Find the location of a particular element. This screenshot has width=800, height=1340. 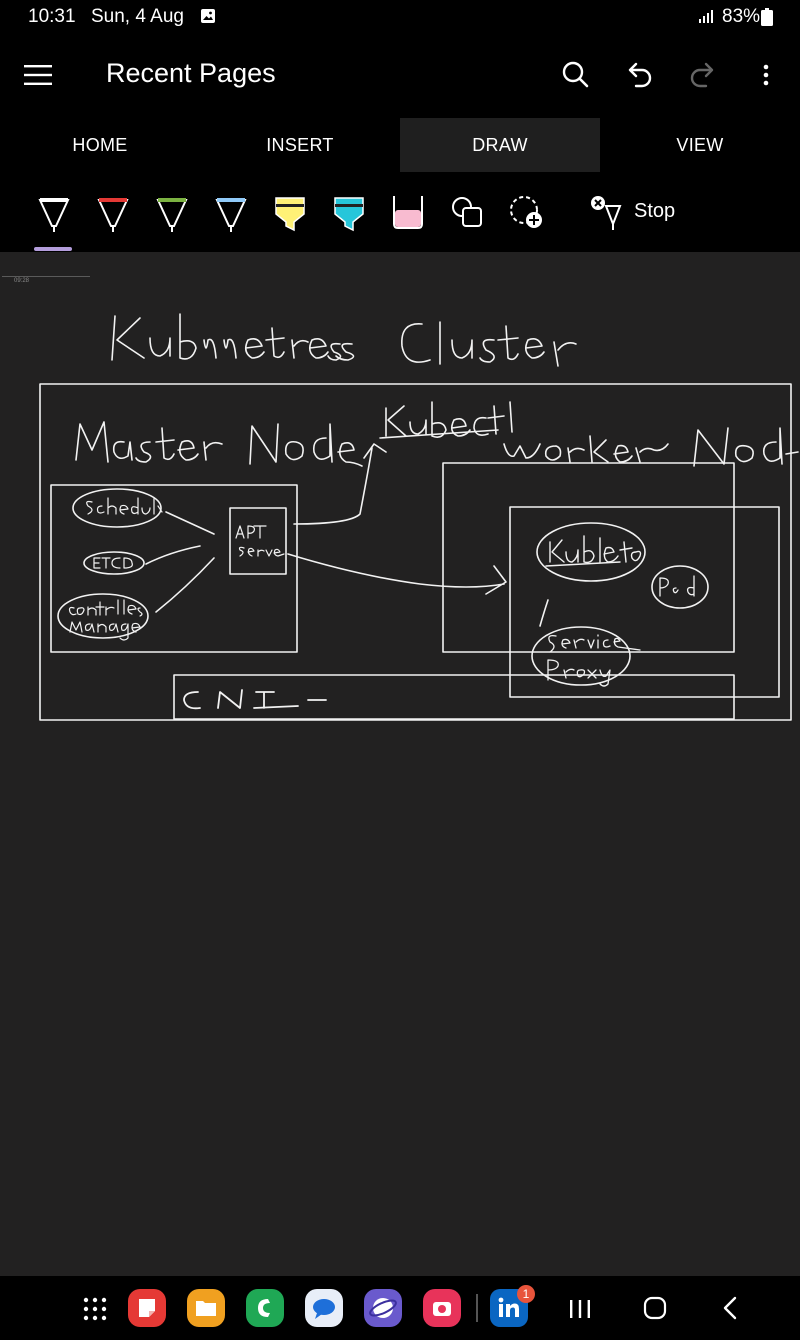

ink-master-node-label is located at coordinates (219, 444).